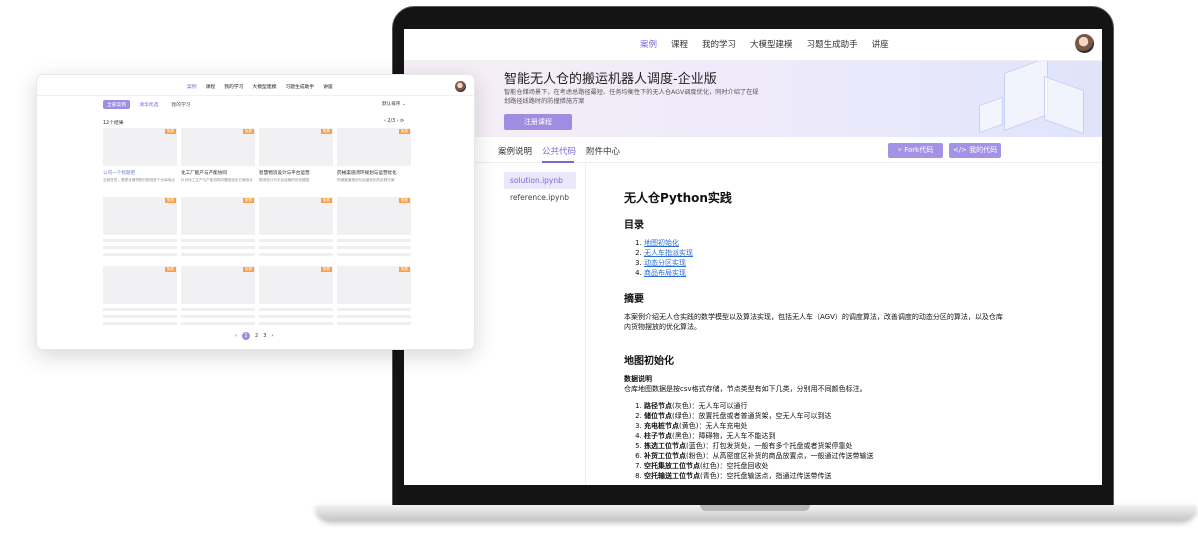 The height and width of the screenshot is (535, 1198). Describe the element at coordinates (515, 151) in the screenshot. I see `tab-case-description: 案例说明` at that location.